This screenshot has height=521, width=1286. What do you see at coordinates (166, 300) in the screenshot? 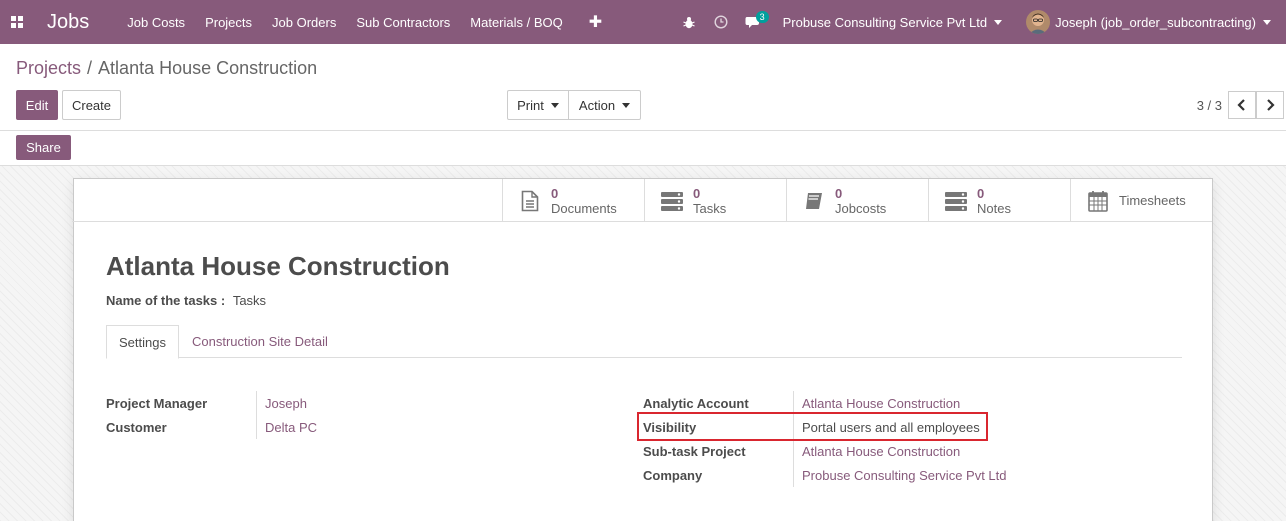
I see `task-name-label: Name of the tasks :` at bounding box center [166, 300].